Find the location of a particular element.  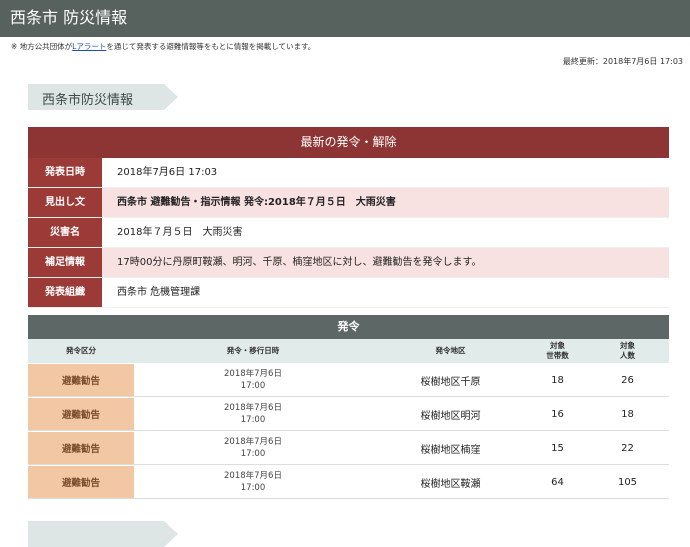

info-key: 発表日時 is located at coordinates (65, 172).